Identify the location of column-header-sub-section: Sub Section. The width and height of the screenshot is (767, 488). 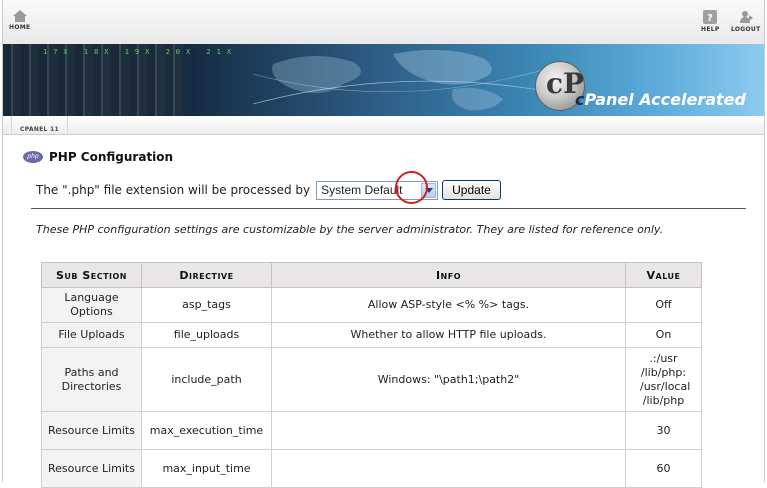
(91, 275).